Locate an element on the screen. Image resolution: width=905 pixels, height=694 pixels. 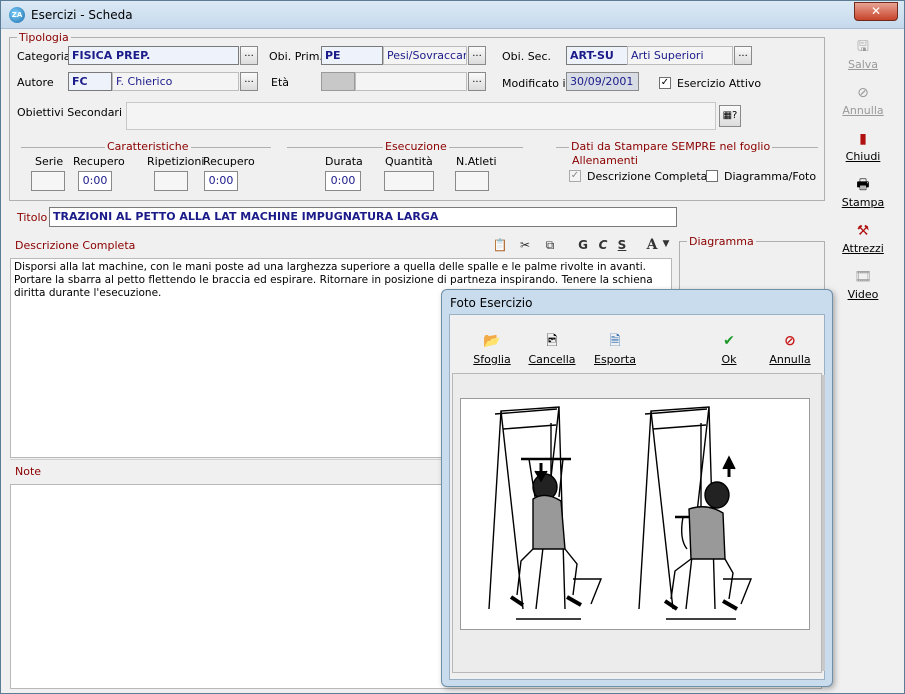
delete-image-icon: 🖻 is located at coordinates (552, 341).